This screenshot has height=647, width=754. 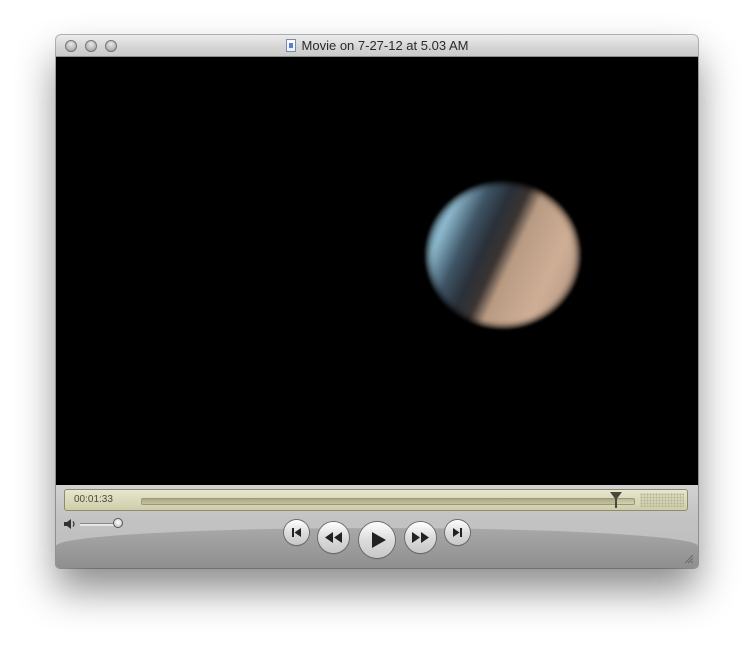 I want to click on timebar-texture, so click(x=662, y=500).